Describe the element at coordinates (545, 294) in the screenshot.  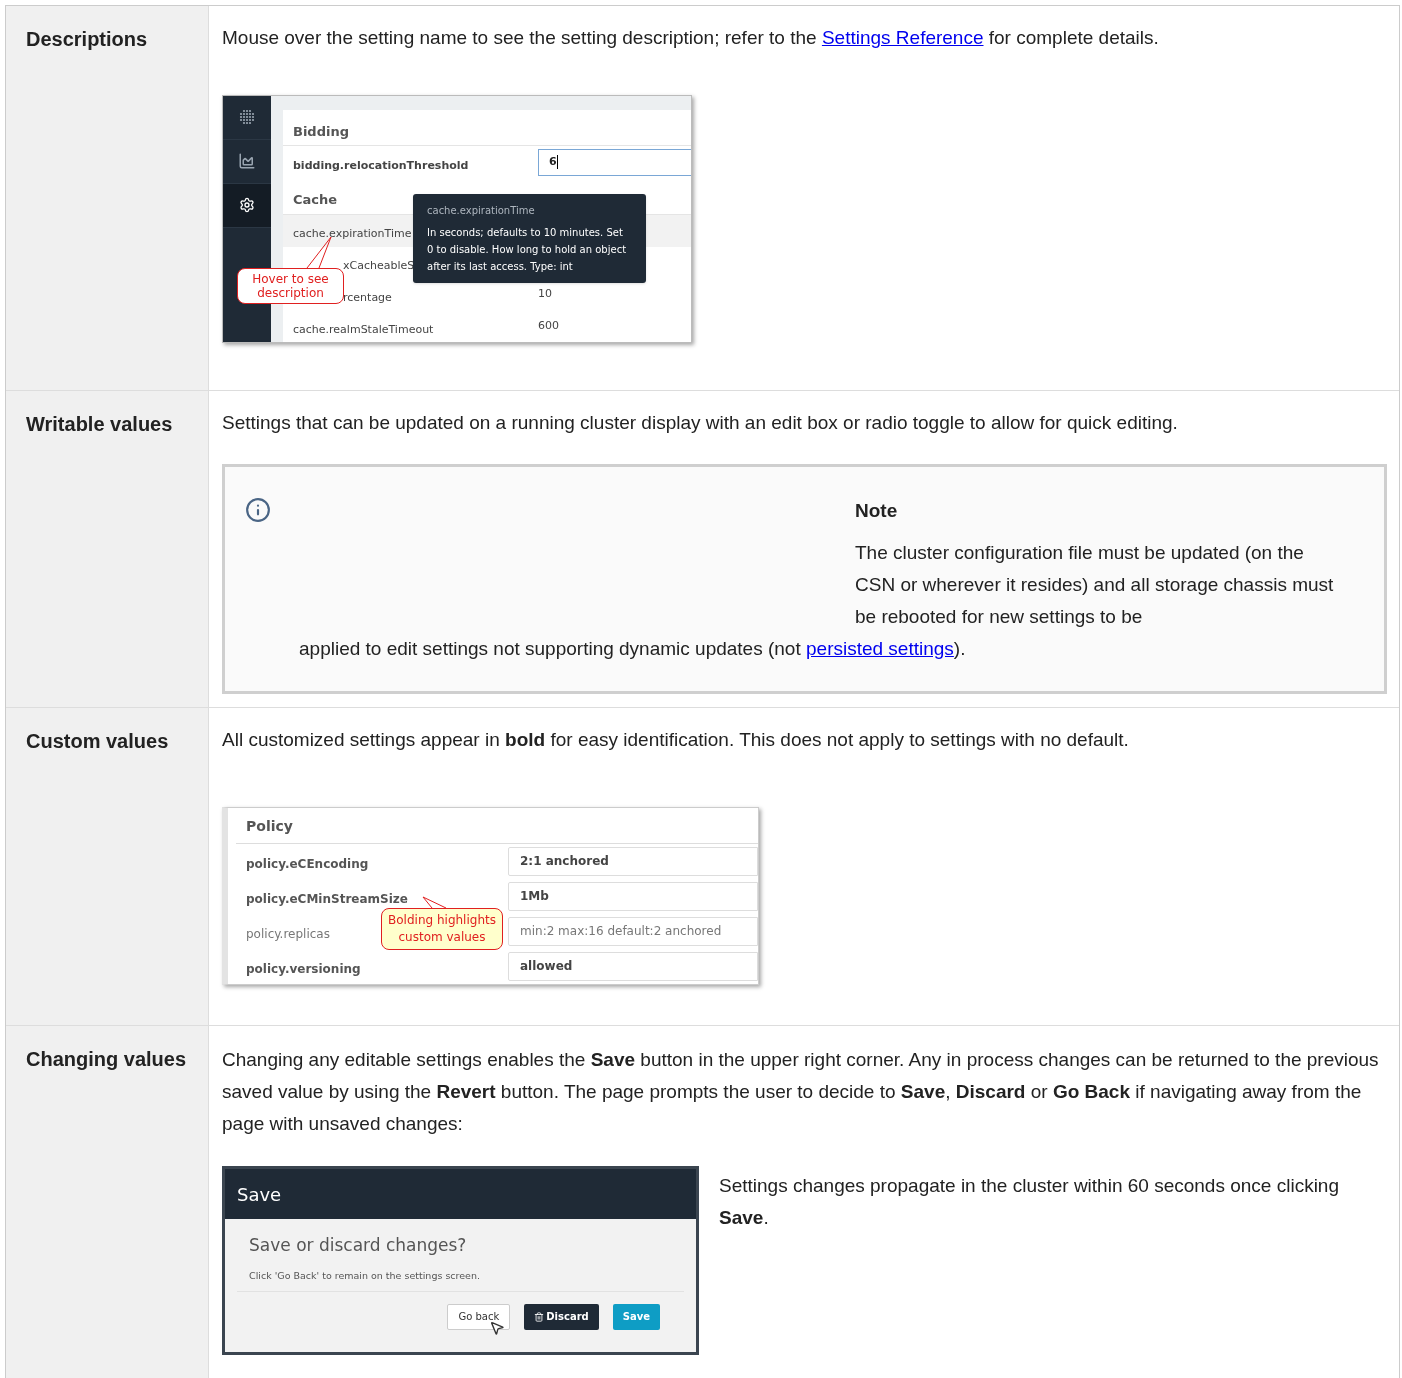
I see `setting-value: 10` at that location.